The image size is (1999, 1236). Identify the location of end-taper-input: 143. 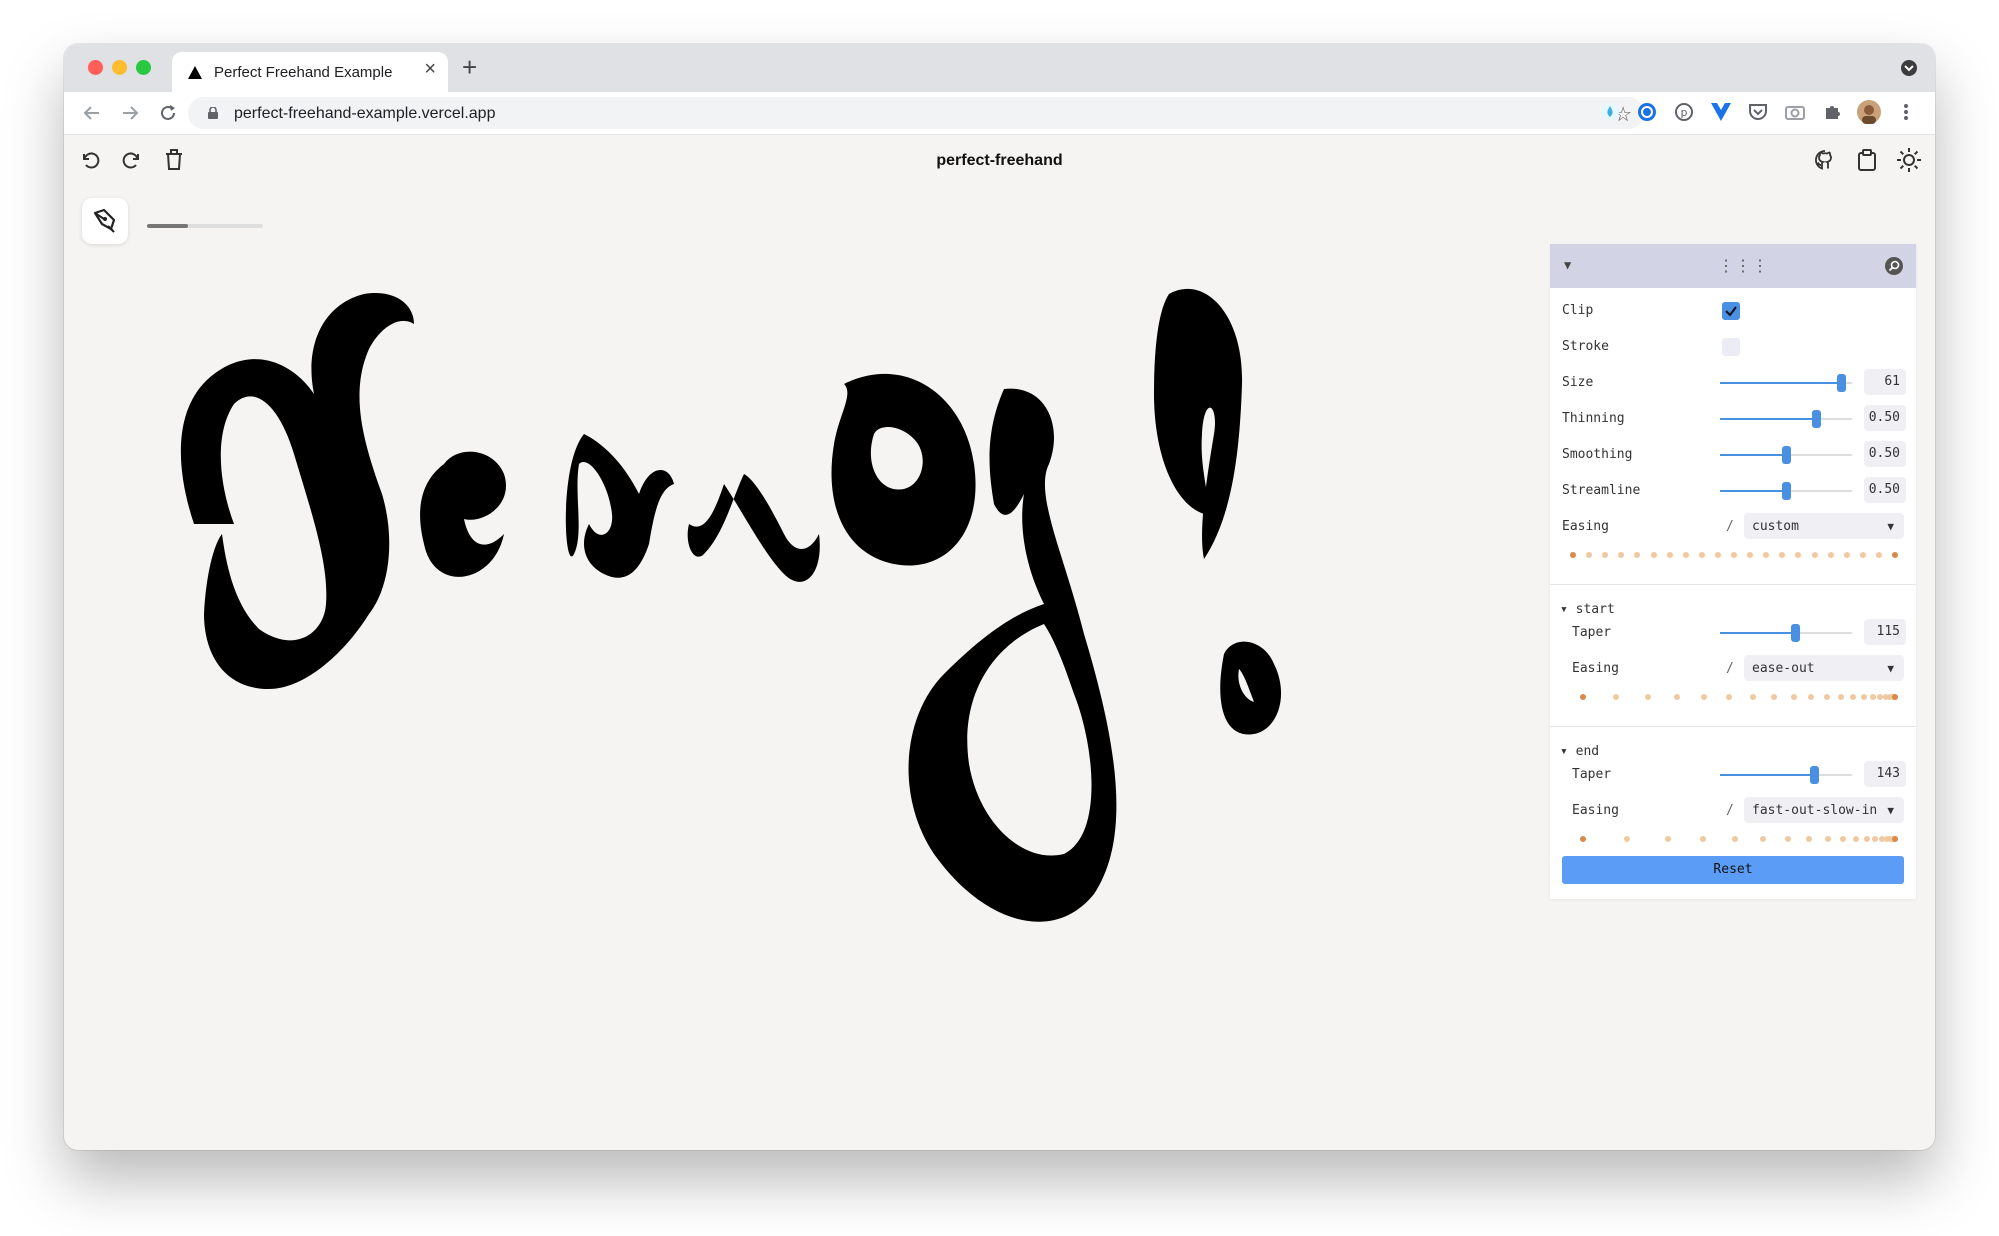
(1885, 774).